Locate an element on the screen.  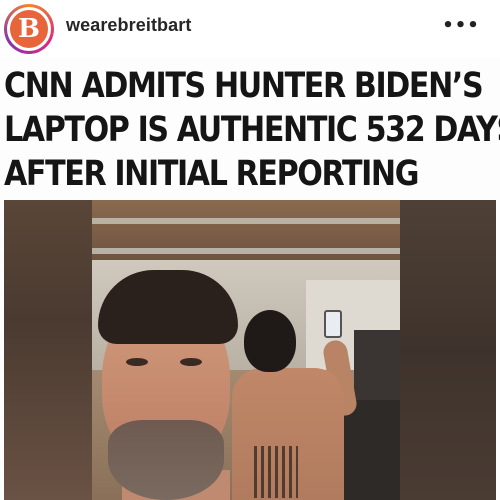
avatar-letter: B is located at coordinates (29, 29).